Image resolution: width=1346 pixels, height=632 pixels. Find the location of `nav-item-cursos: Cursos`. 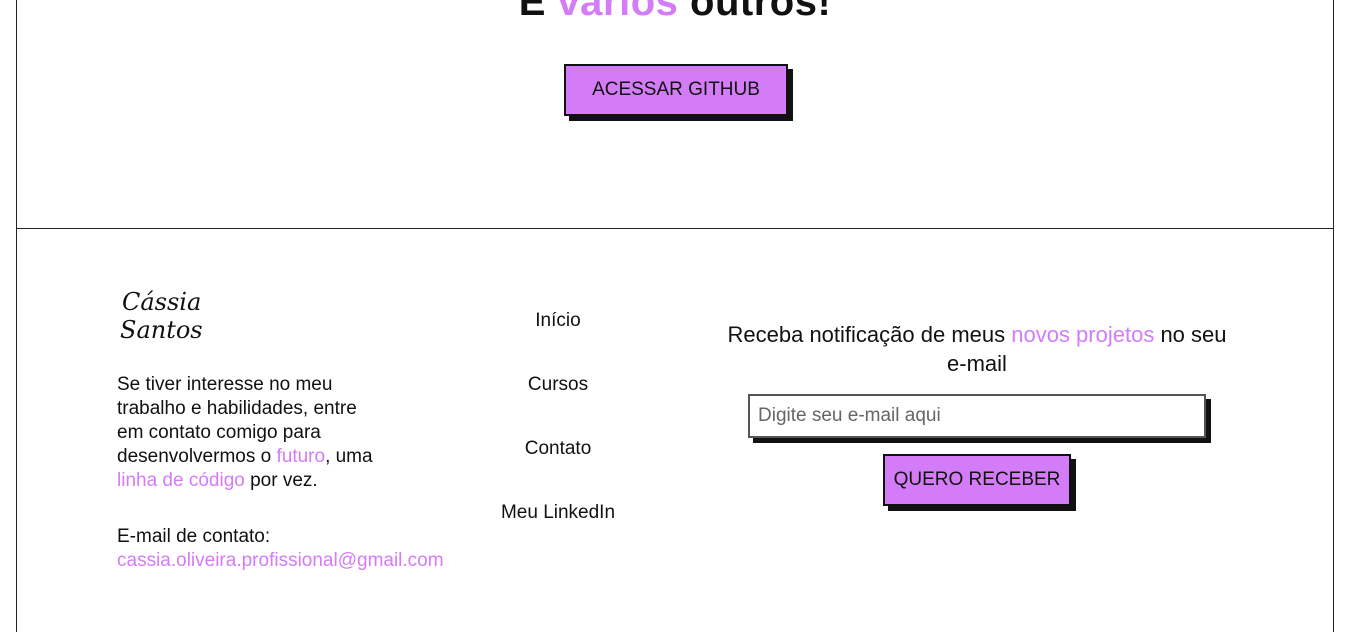

nav-item-cursos: Cursos is located at coordinates (558, 404).